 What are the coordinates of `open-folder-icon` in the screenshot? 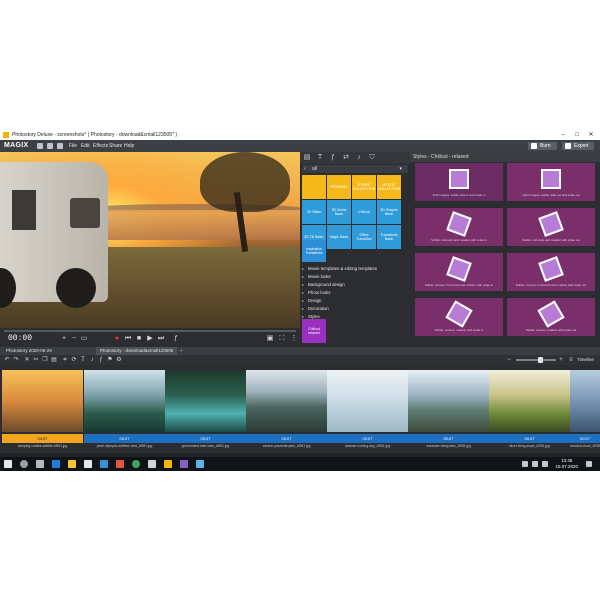 It's located at (50, 146).